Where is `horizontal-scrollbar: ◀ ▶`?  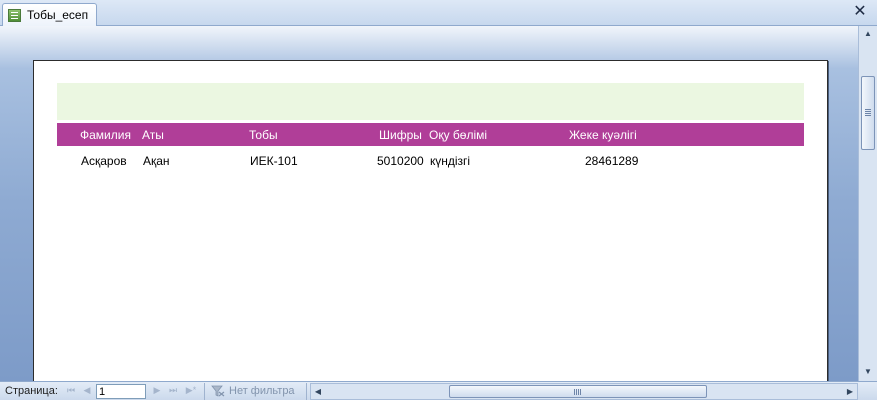
horizontal-scrollbar: ◀ ▶ is located at coordinates (584, 391).